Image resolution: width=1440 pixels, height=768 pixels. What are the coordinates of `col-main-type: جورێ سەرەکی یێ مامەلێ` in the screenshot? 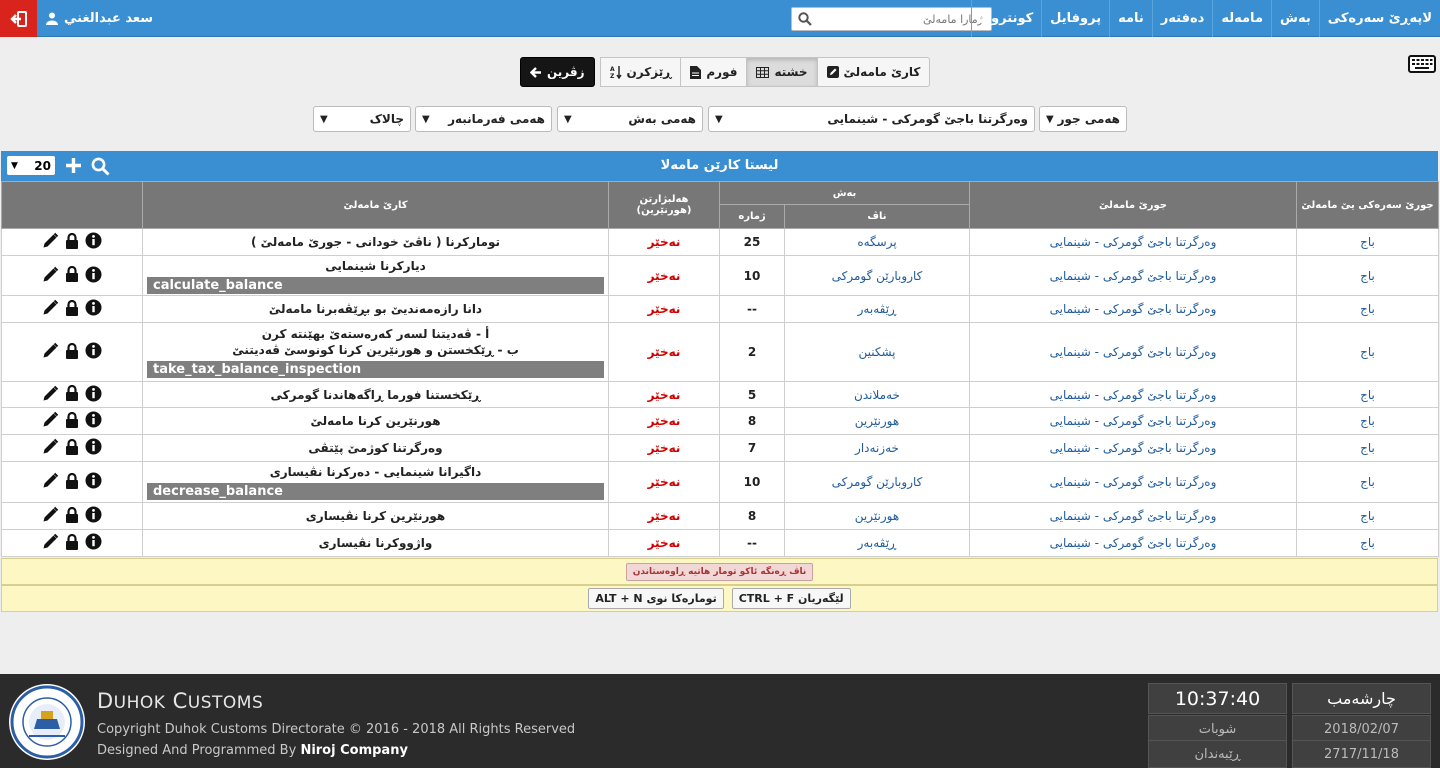 It's located at (1367, 205).